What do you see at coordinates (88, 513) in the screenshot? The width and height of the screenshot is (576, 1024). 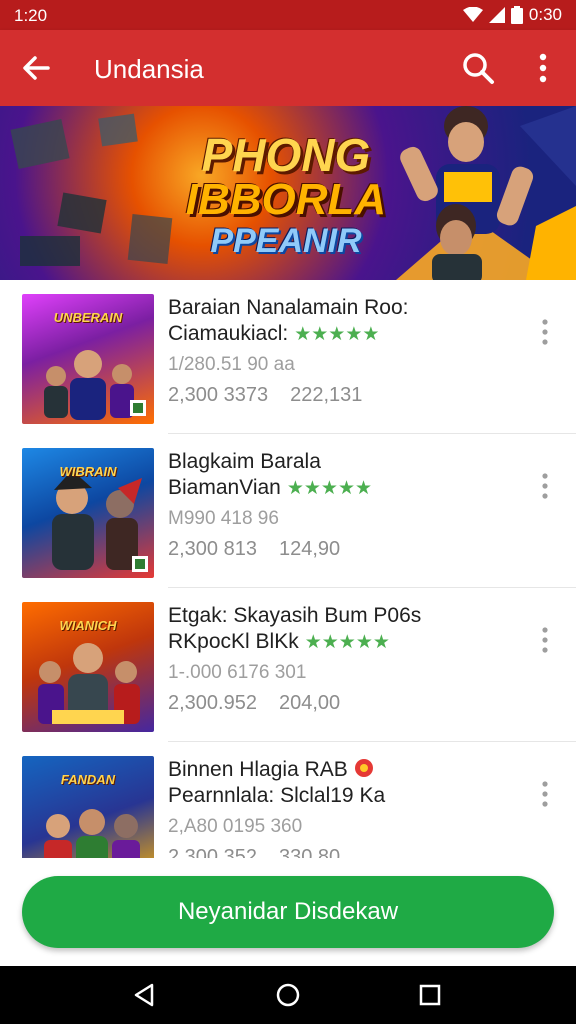 I see `game-thumbnail: WIBRAIN` at bounding box center [88, 513].